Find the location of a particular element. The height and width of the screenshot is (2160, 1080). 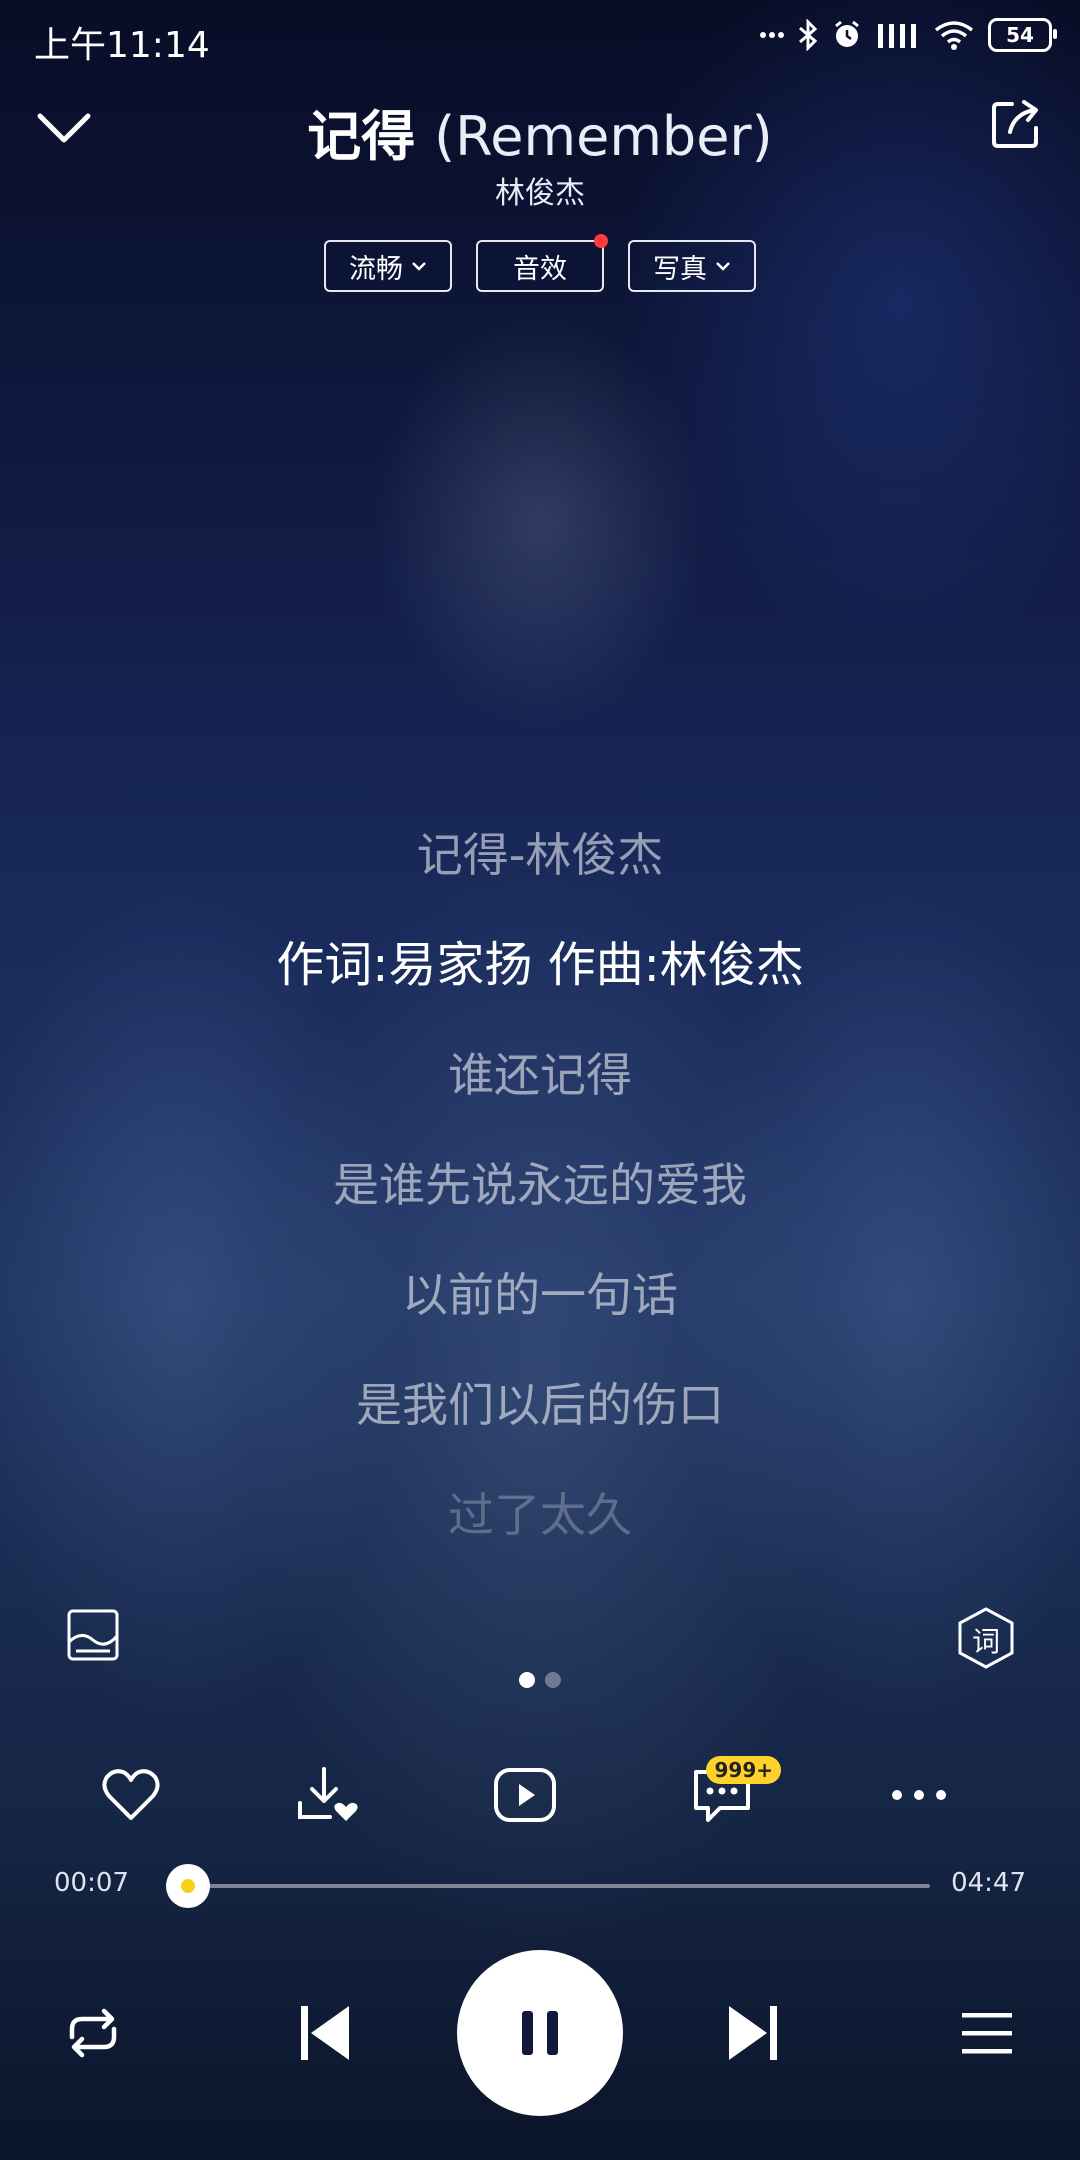

option-pills: 流畅 音效 写真 is located at coordinates (540, 263).